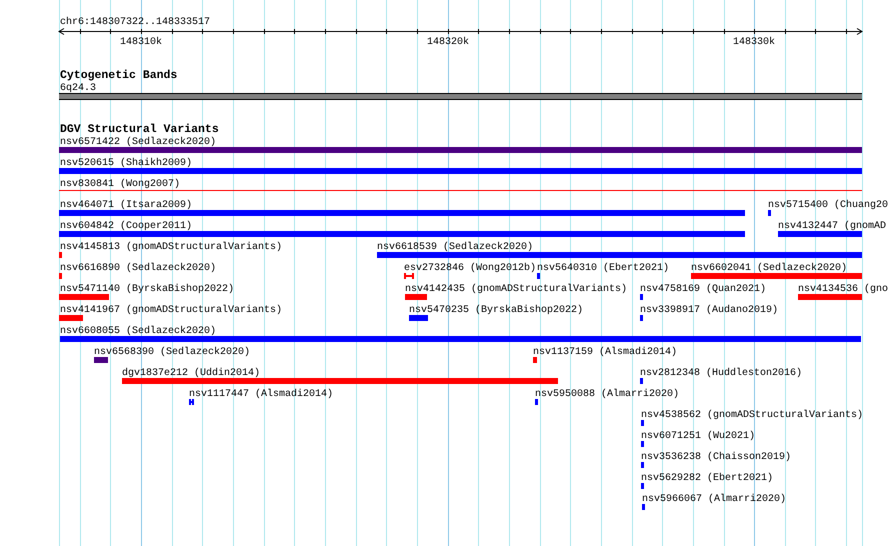 The height and width of the screenshot is (546, 890). Describe the element at coordinates (470, 268) in the screenshot. I see `variant-label: esv2732846 (Wong2012b)` at that location.